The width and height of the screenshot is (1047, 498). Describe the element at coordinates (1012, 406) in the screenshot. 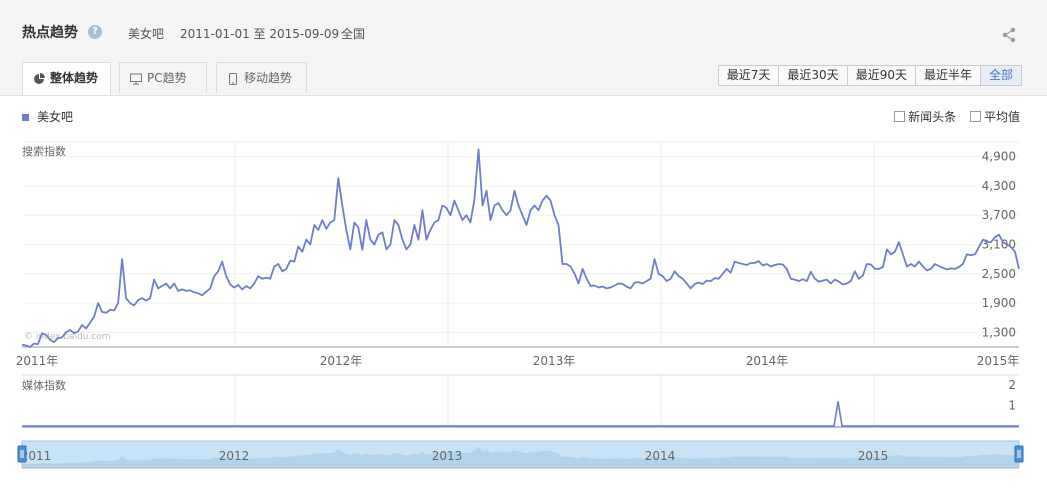

I see `media-y-tick-label: 1` at that location.